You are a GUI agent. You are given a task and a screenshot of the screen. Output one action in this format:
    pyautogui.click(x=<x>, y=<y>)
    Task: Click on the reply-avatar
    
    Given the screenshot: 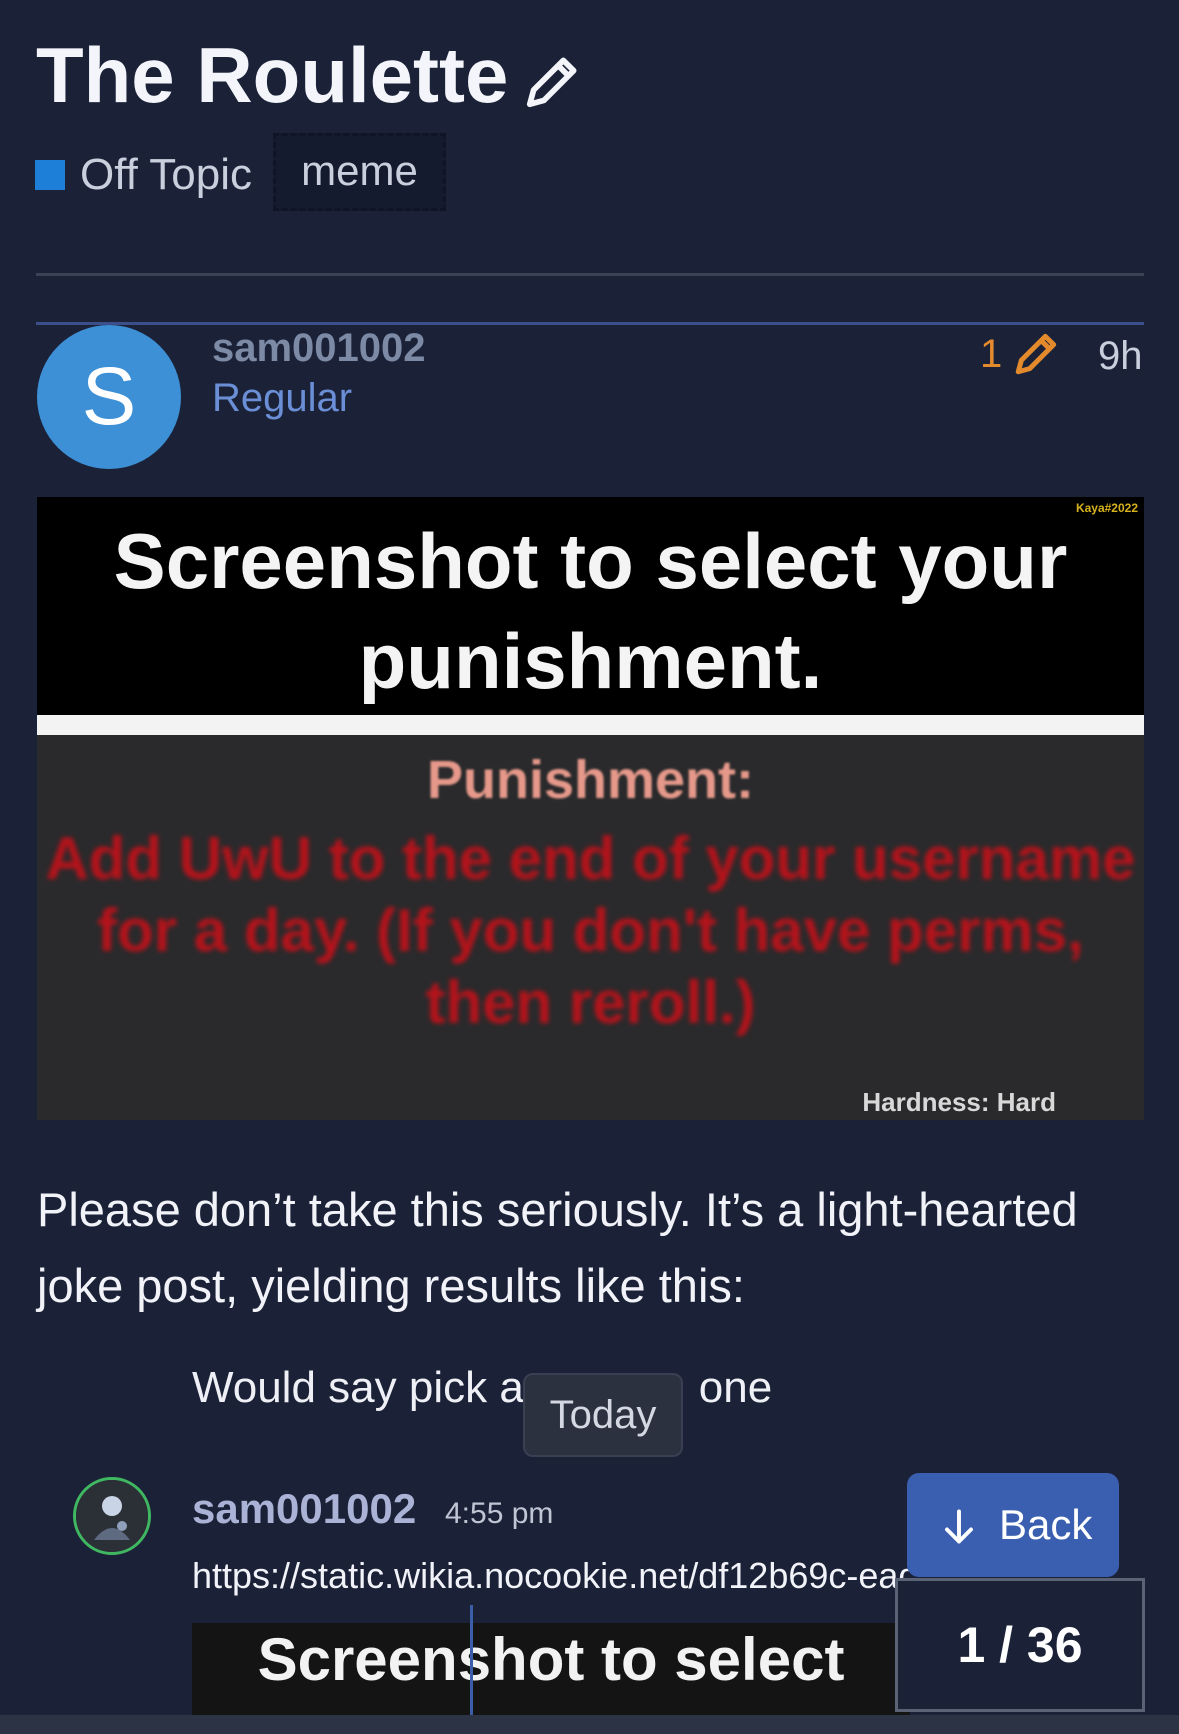 What is the action you would take?
    pyautogui.click(x=112, y=1516)
    